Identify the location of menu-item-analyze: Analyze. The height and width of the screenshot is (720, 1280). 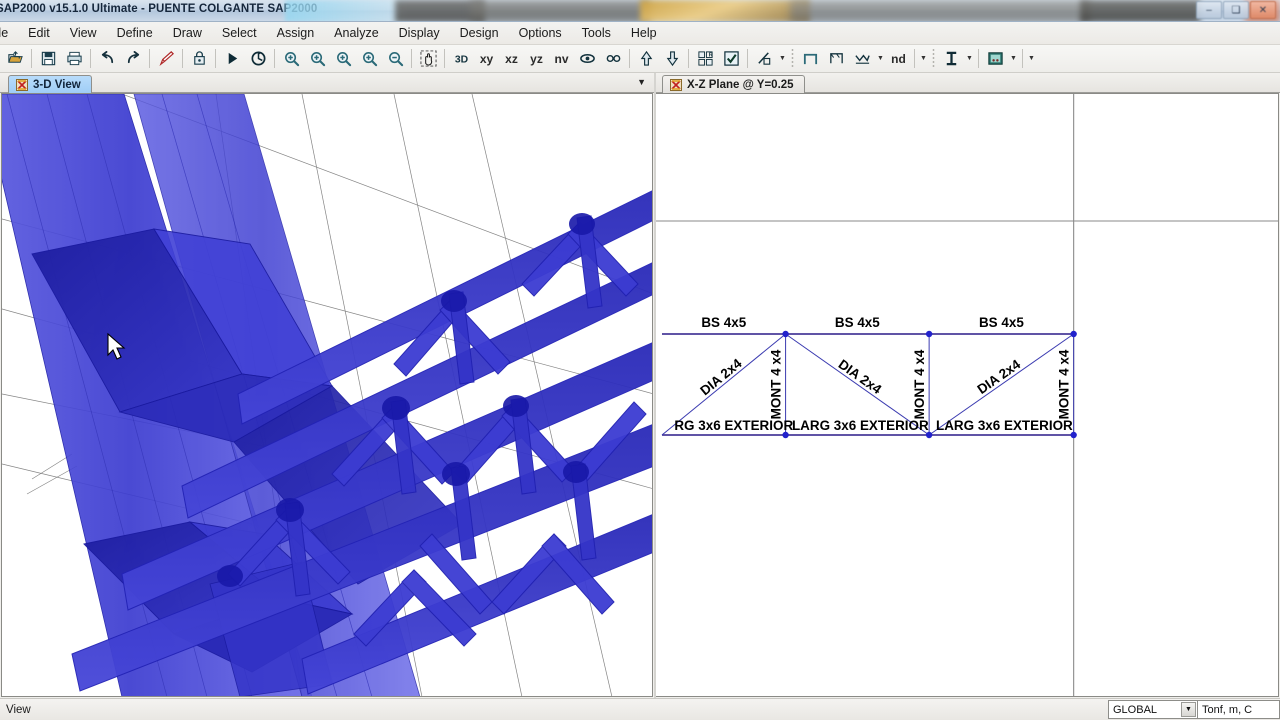
(356, 33).